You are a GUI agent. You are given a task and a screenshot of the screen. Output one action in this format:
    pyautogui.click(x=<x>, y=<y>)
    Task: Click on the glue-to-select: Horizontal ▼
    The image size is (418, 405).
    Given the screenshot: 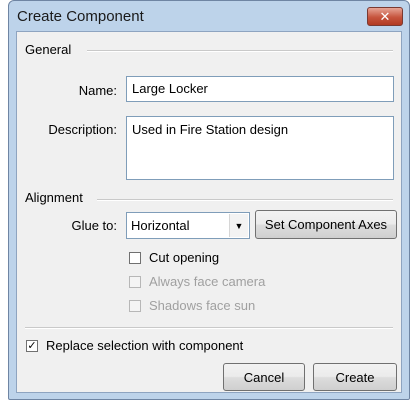 What is the action you would take?
    pyautogui.click(x=188, y=225)
    